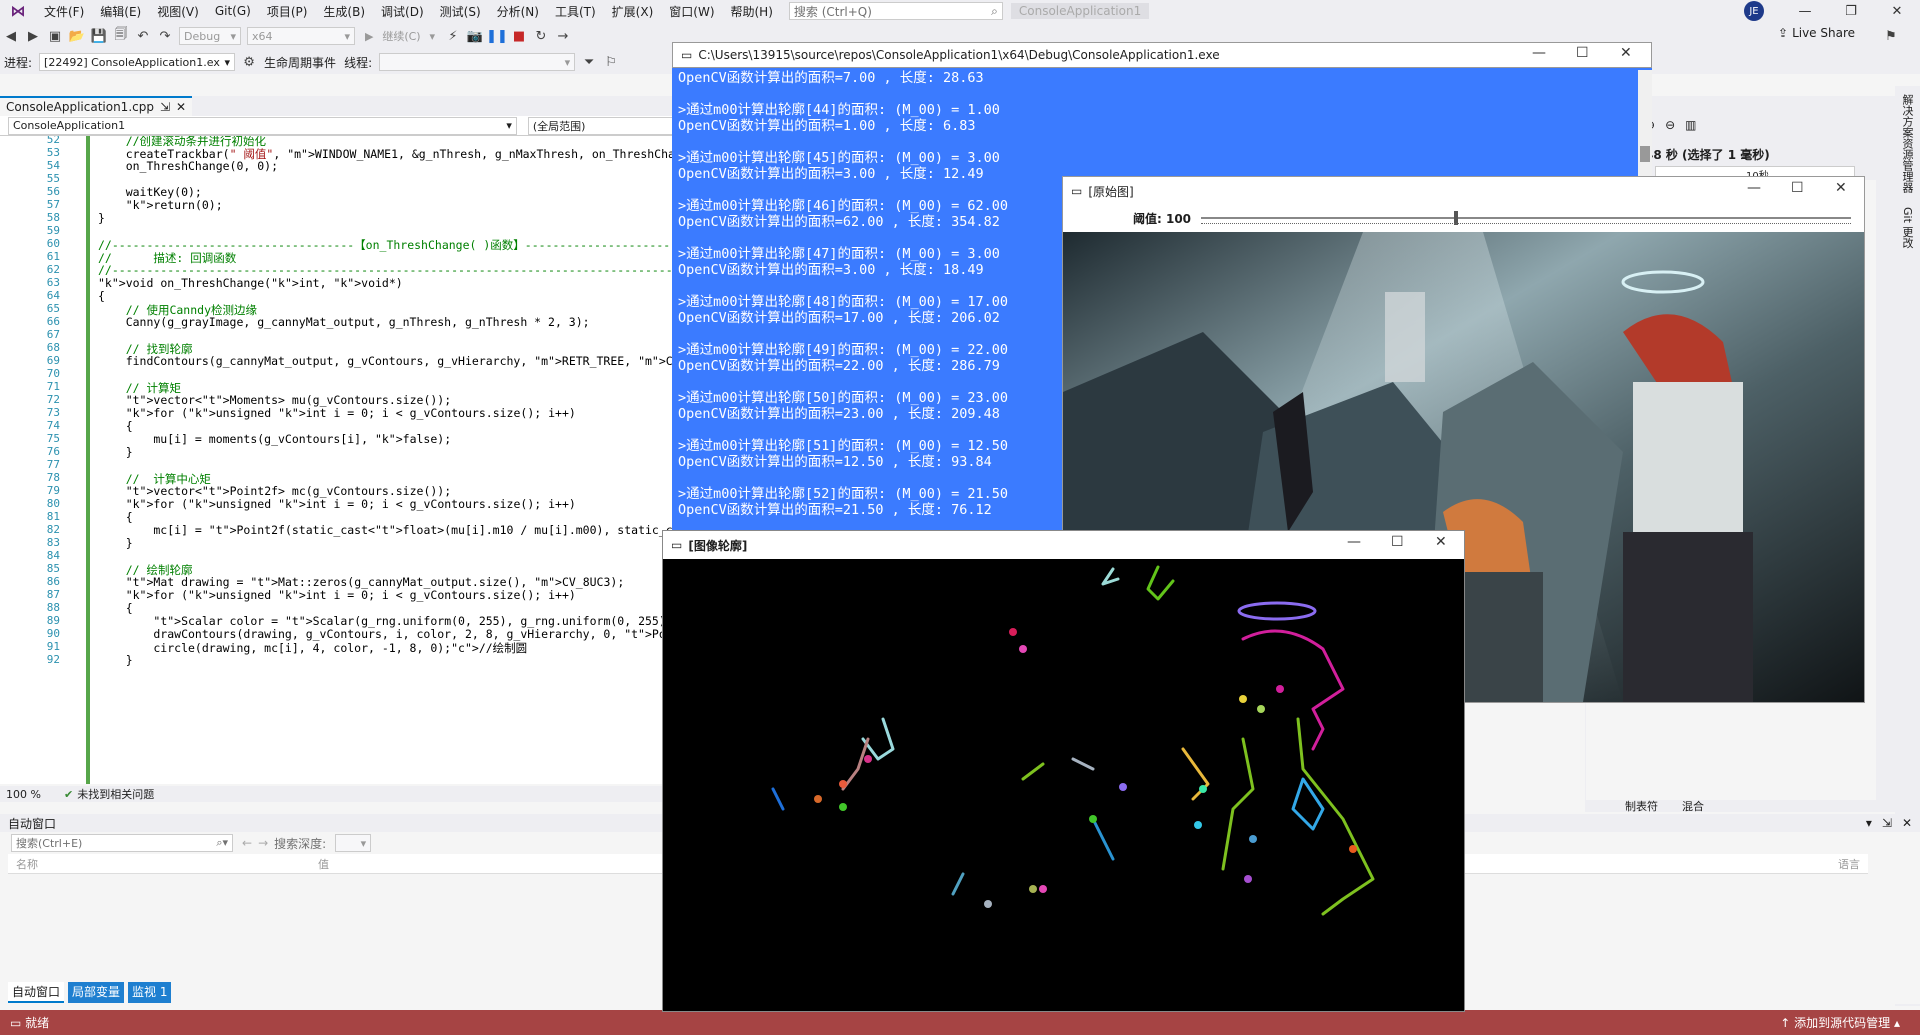  What do you see at coordinates (575, 11) in the screenshot?
I see `menu-tools: 工具(T)` at bounding box center [575, 11].